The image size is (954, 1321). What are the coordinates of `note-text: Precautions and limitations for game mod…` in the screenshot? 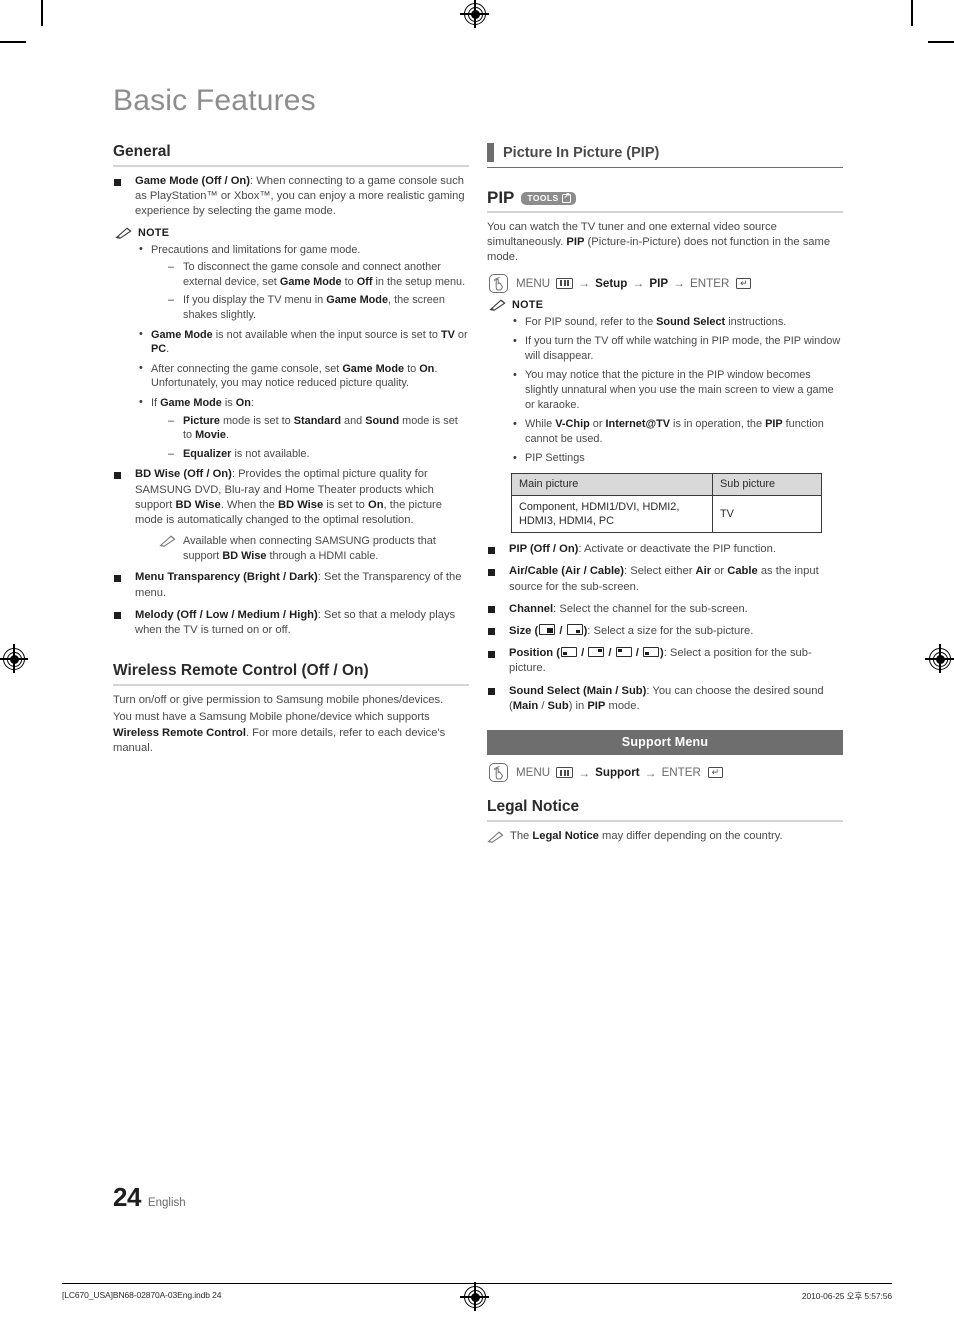 It's located at (256, 249).